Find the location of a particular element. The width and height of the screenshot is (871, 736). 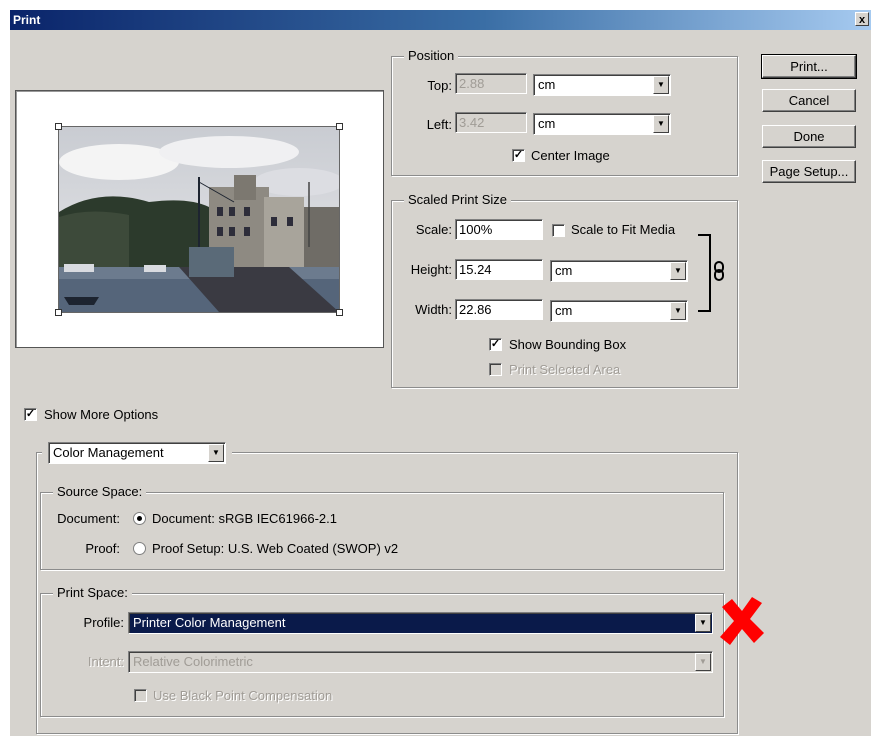

intent-label: Intent: is located at coordinates (105, 661).